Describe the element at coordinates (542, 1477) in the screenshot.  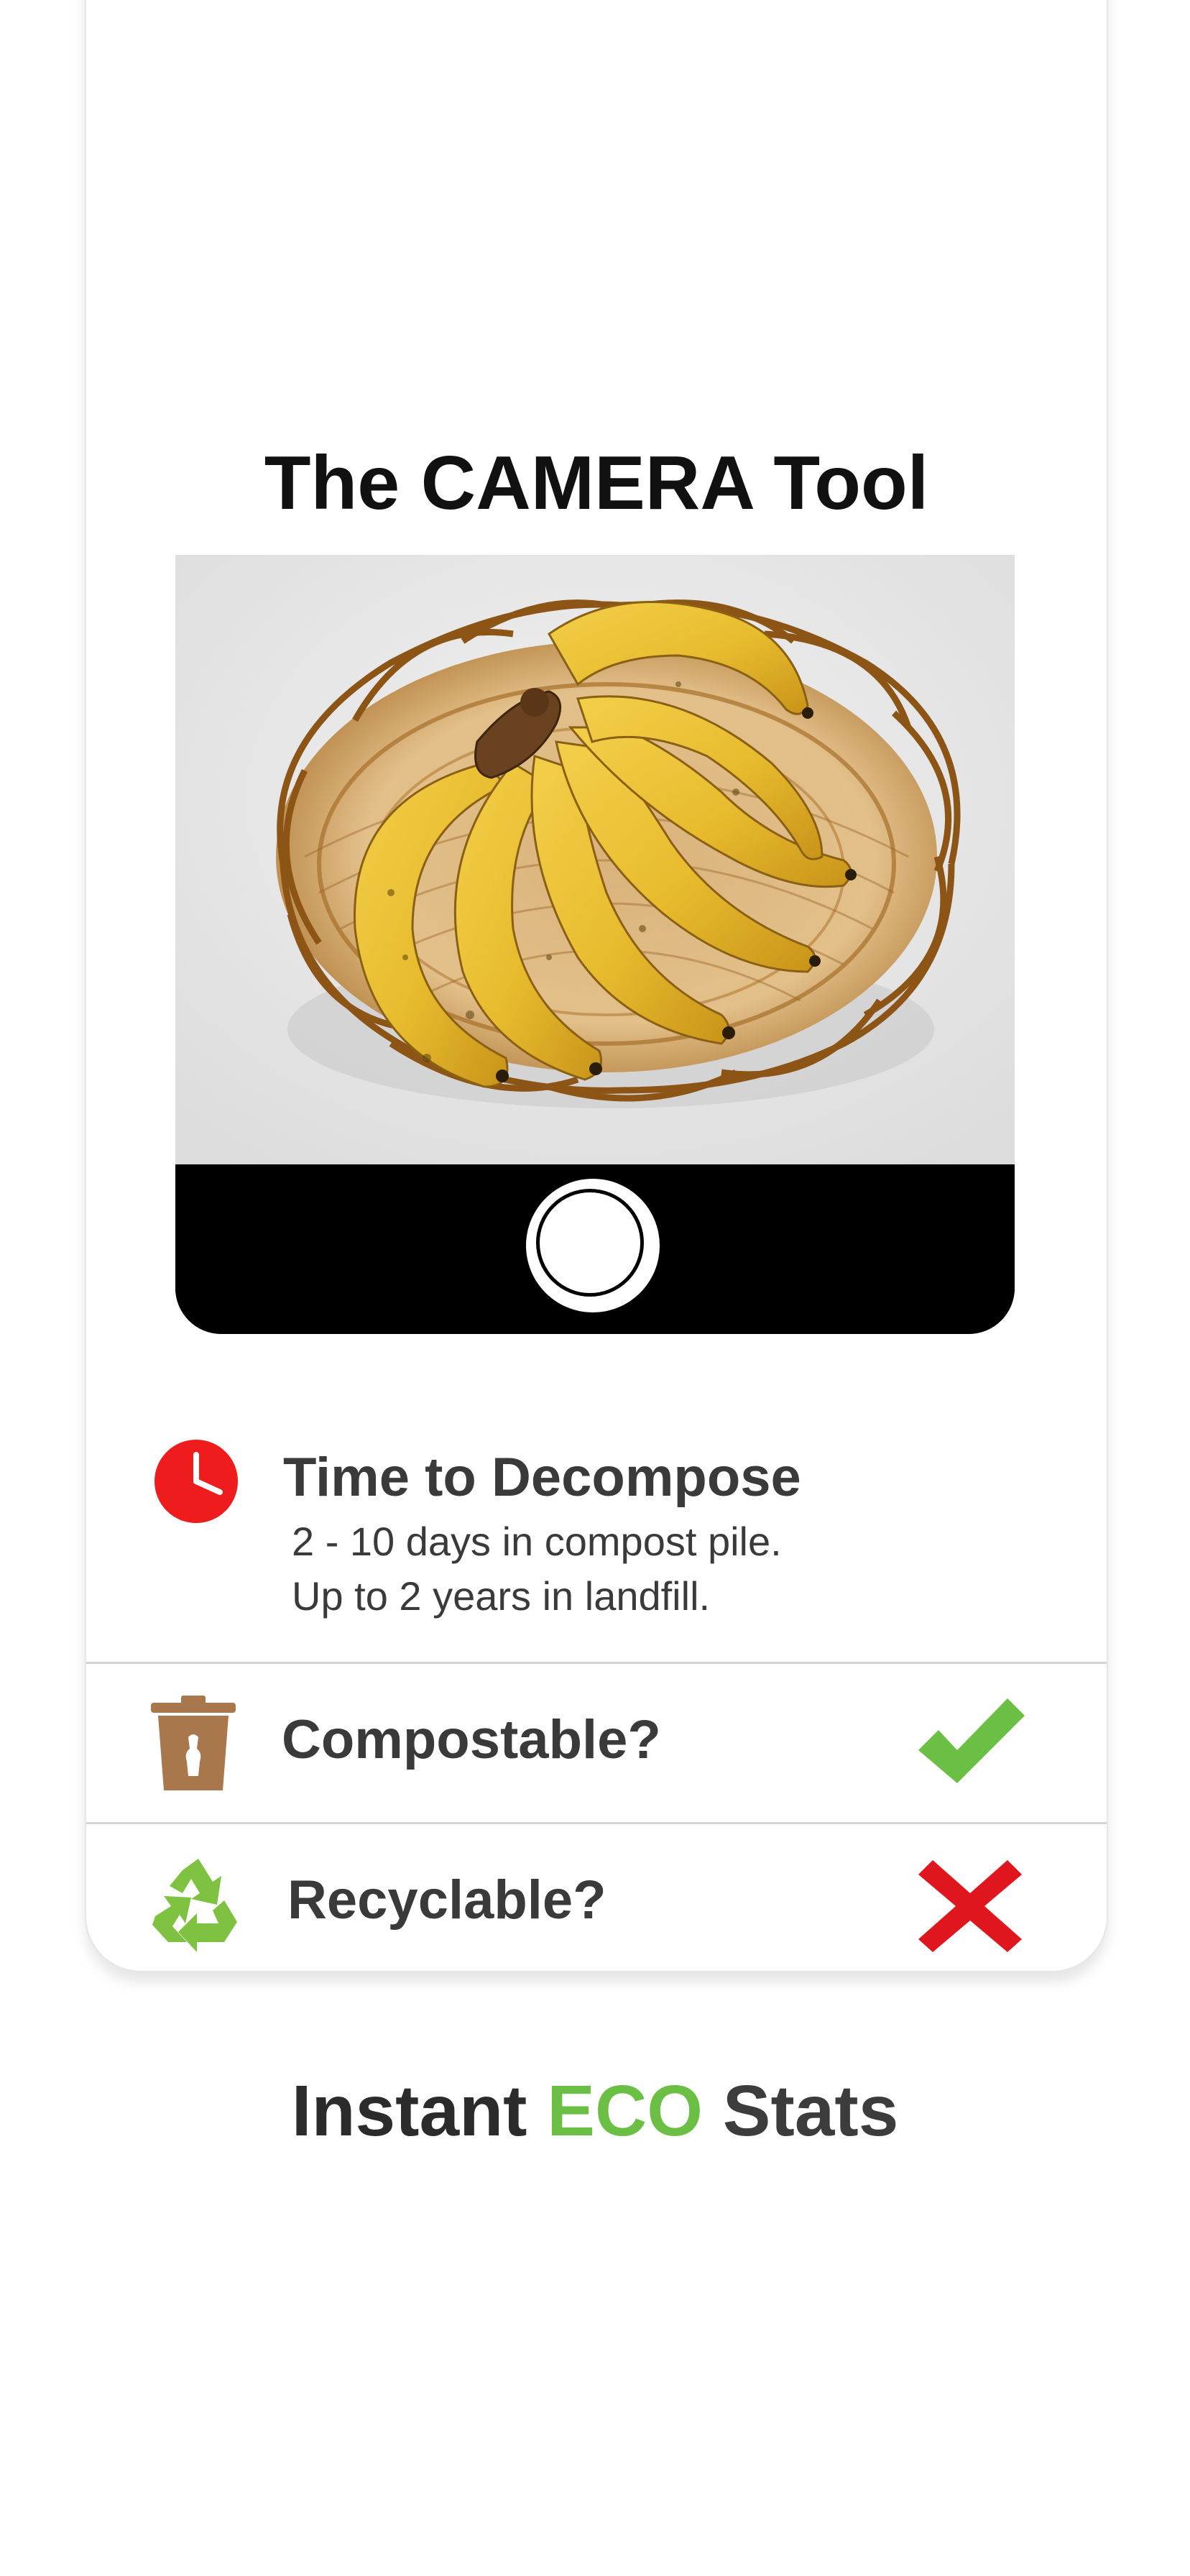
I see `decompose-heading: Time to Decompose` at that location.